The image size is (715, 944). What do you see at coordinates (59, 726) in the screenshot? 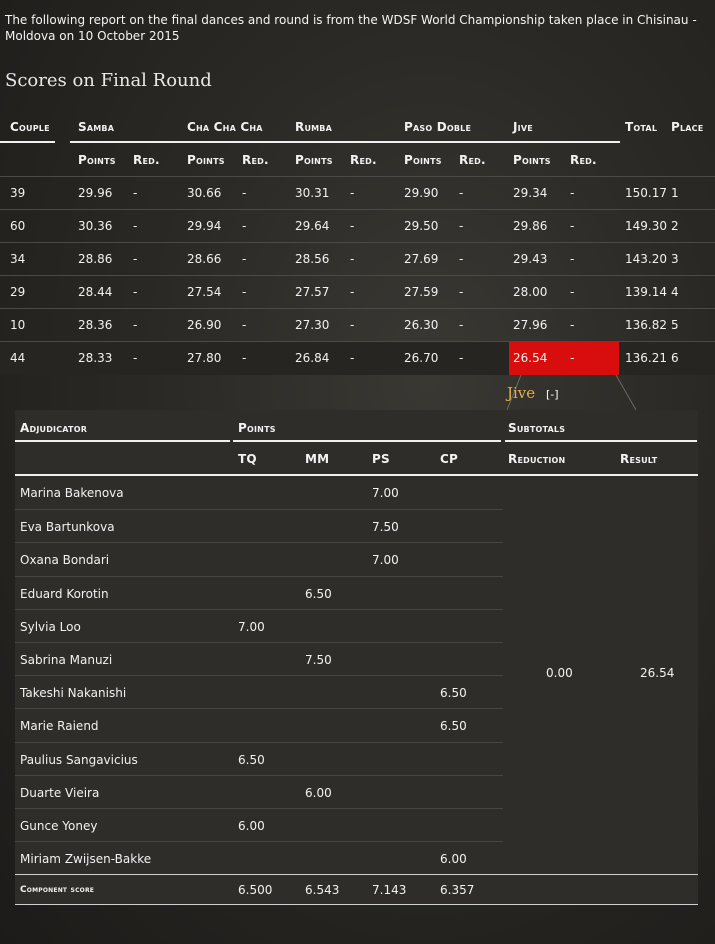
I see `adjudicator-name: Marie Raiend` at bounding box center [59, 726].